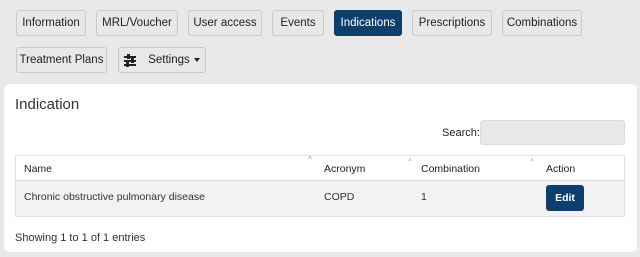 The image size is (640, 257). Describe the element at coordinates (424, 197) in the screenshot. I see `cell-combination: 1` at that location.